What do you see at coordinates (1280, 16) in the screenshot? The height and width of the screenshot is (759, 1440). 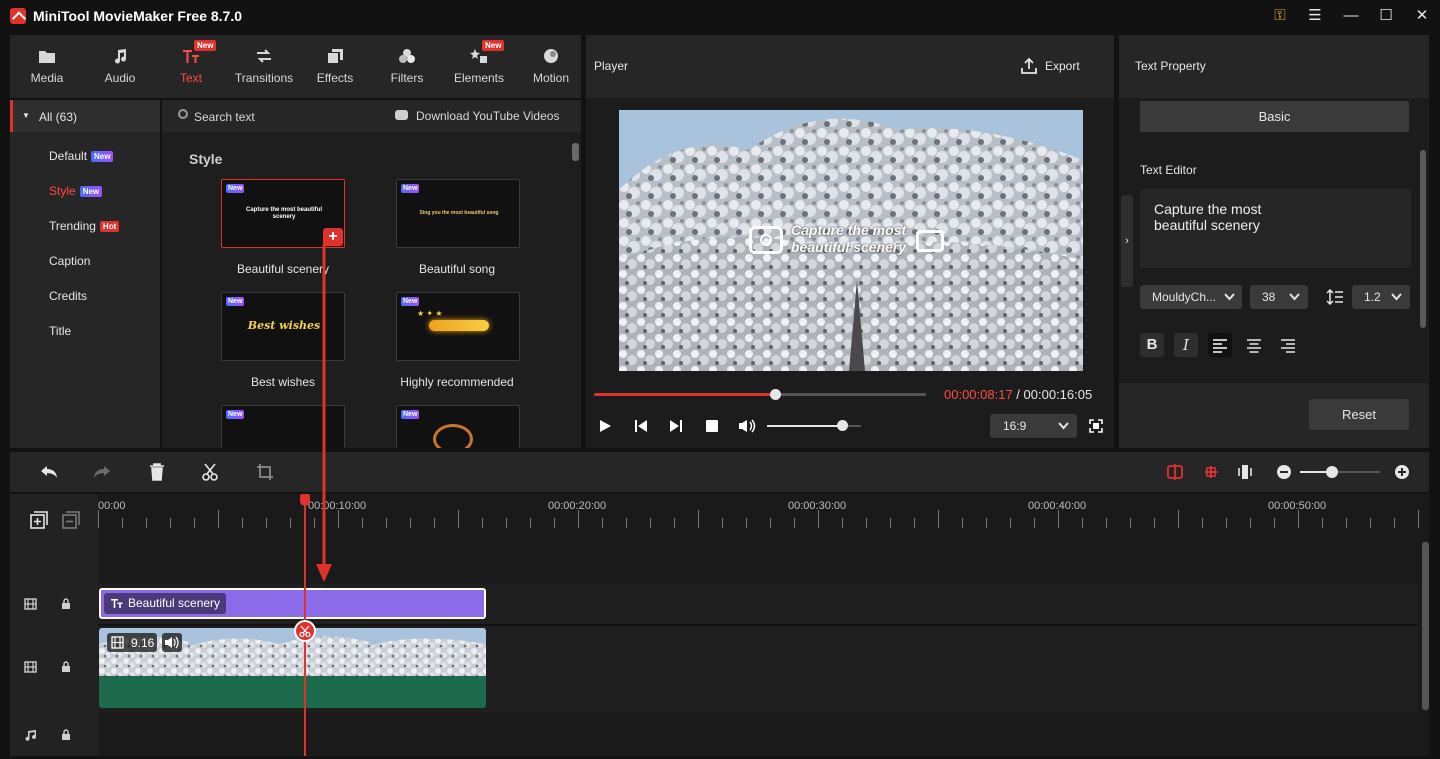 I see `key-icon: ⚿` at bounding box center [1280, 16].